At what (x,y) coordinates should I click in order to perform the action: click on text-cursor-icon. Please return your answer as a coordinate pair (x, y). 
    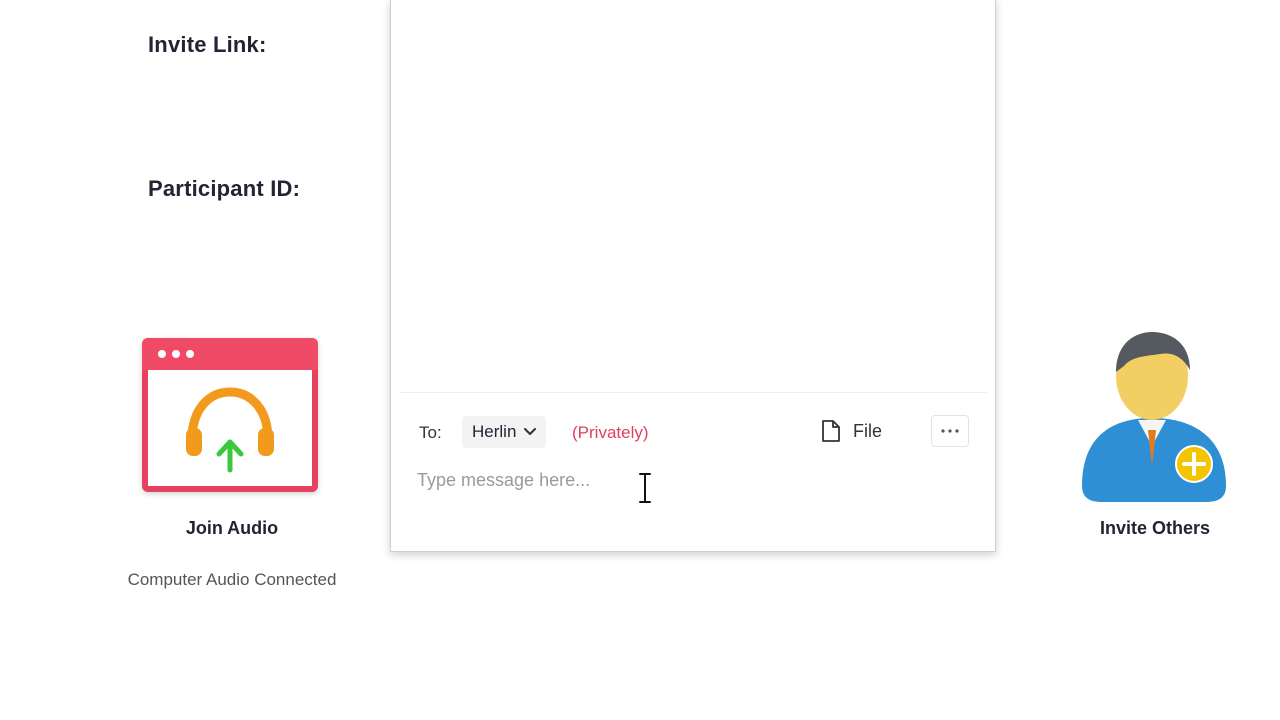
    Looking at the image, I should click on (645, 488).